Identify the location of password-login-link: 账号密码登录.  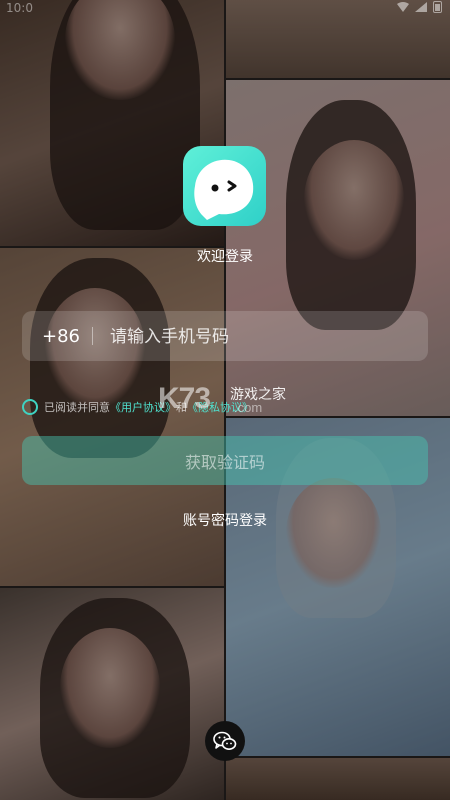
(225, 520).